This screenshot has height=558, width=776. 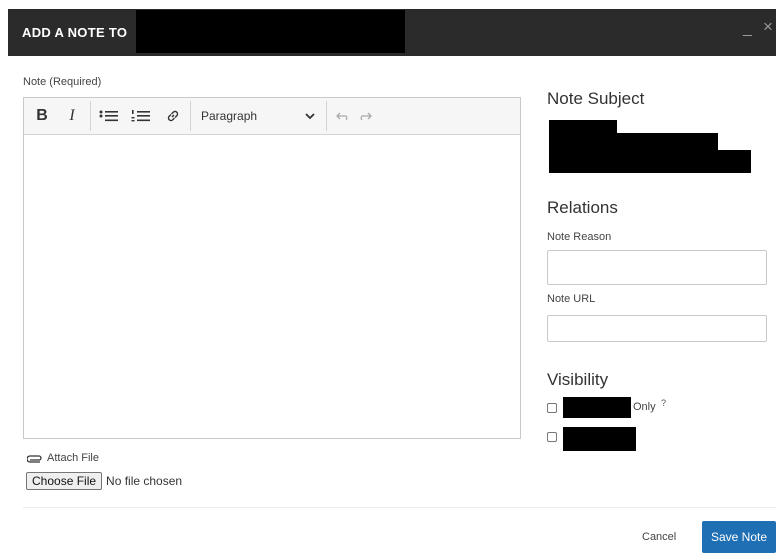 What do you see at coordinates (64, 481) in the screenshot?
I see `choose-file-button: Choose File` at bounding box center [64, 481].